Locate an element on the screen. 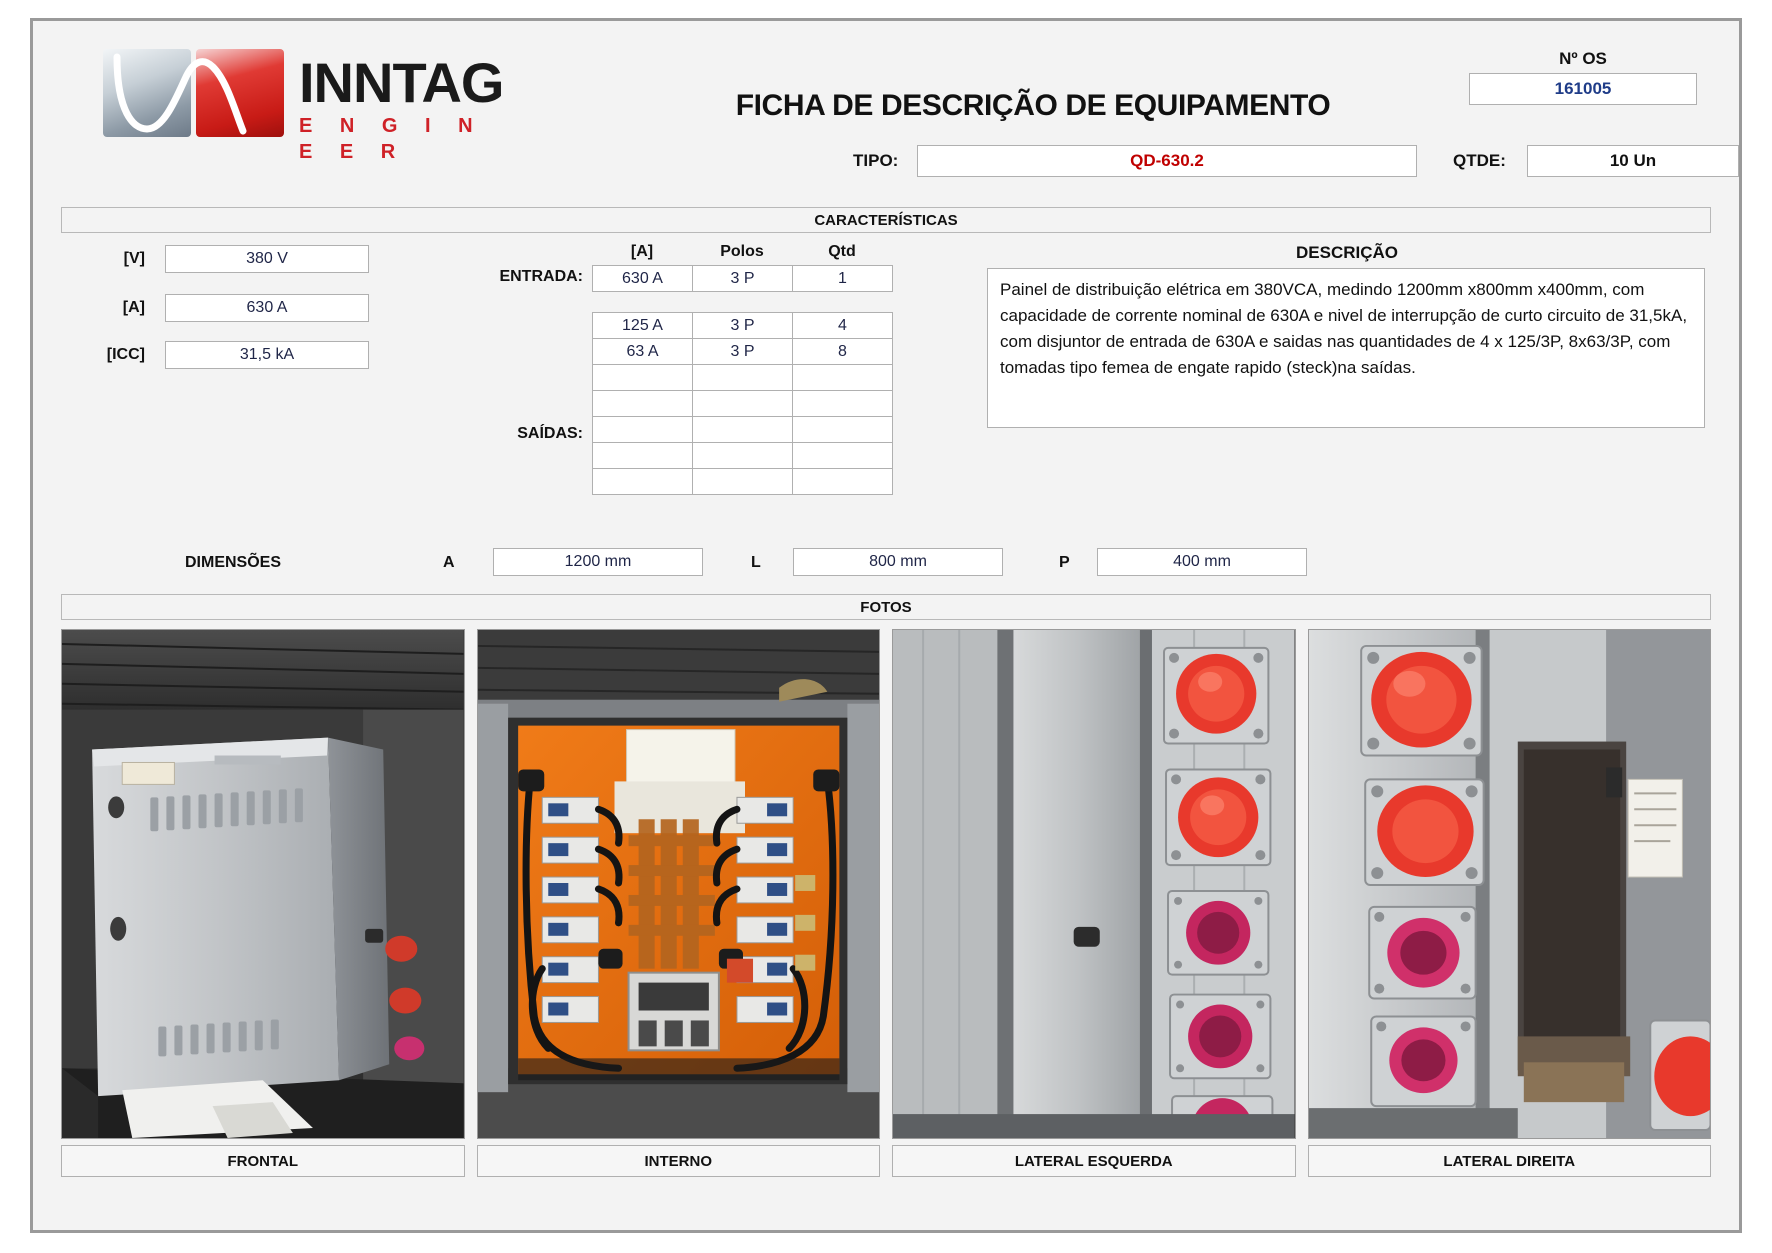 The image size is (1772, 1253). dimension-field-l: 800 mm is located at coordinates (898, 562).